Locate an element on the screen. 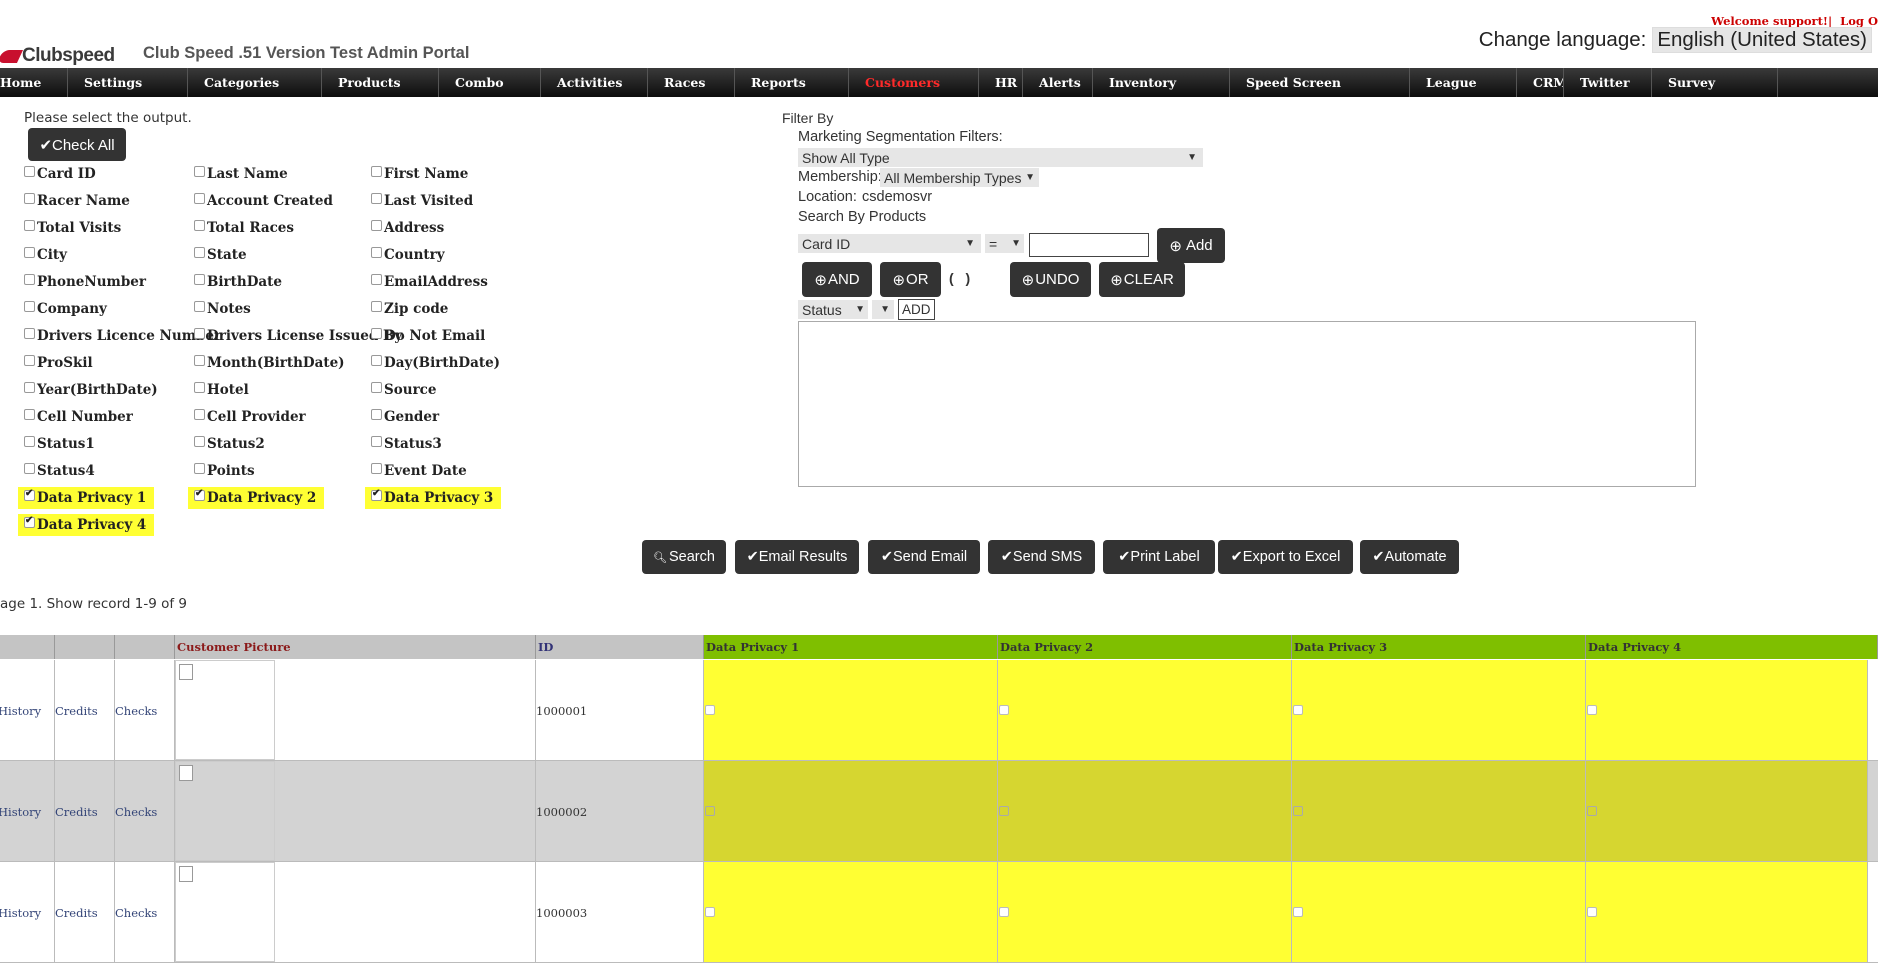 The image size is (1878, 963). nav-home: Home is located at coordinates (34, 82).